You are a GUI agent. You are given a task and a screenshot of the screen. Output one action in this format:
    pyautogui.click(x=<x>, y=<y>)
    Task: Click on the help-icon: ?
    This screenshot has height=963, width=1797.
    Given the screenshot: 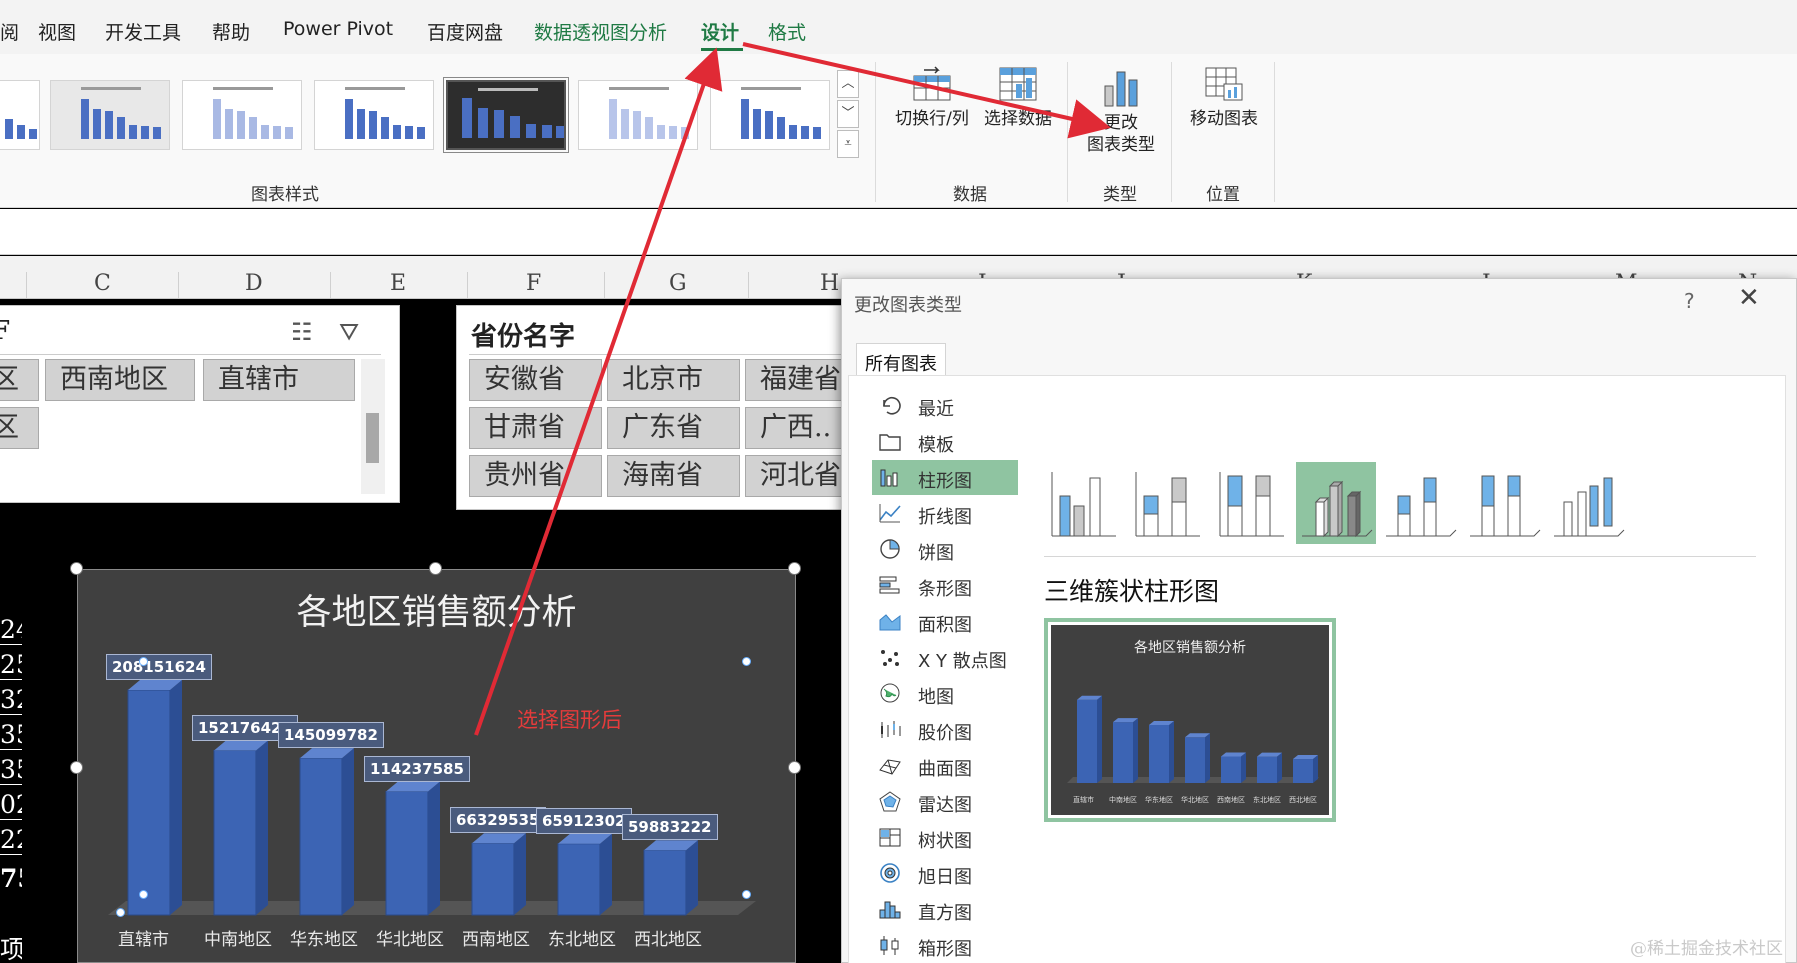 What is the action you would take?
    pyautogui.click(x=1689, y=301)
    